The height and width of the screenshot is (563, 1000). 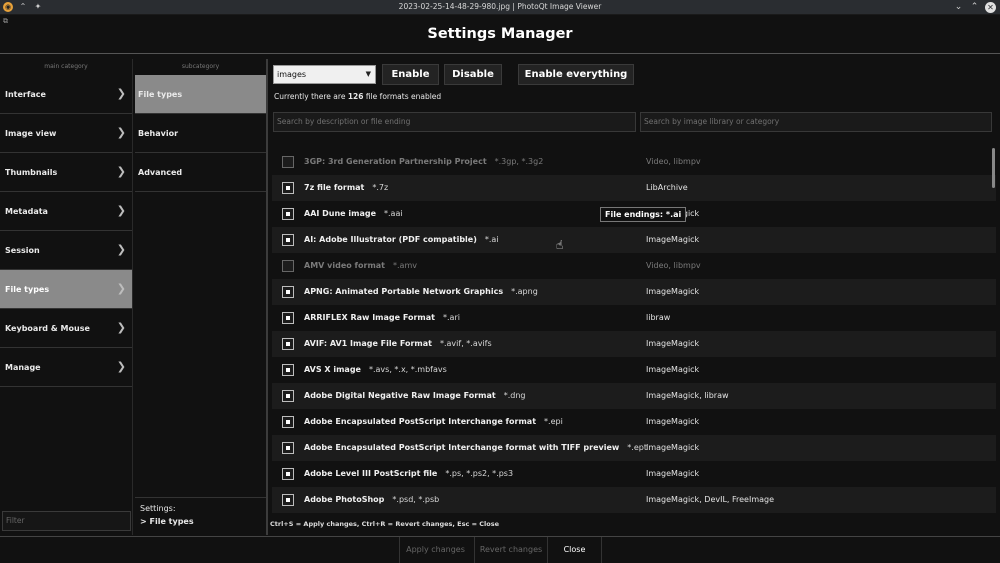 I want to click on maximize-icon: ⌃, so click(x=974, y=7).